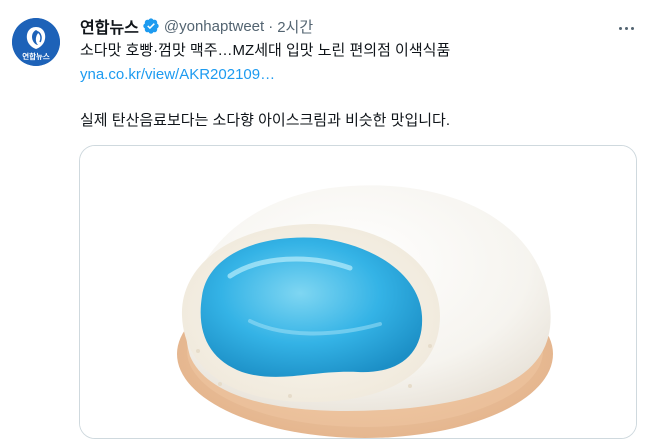  I want to click on yonhap-logo-icon: 연합뉴스, so click(36, 42).